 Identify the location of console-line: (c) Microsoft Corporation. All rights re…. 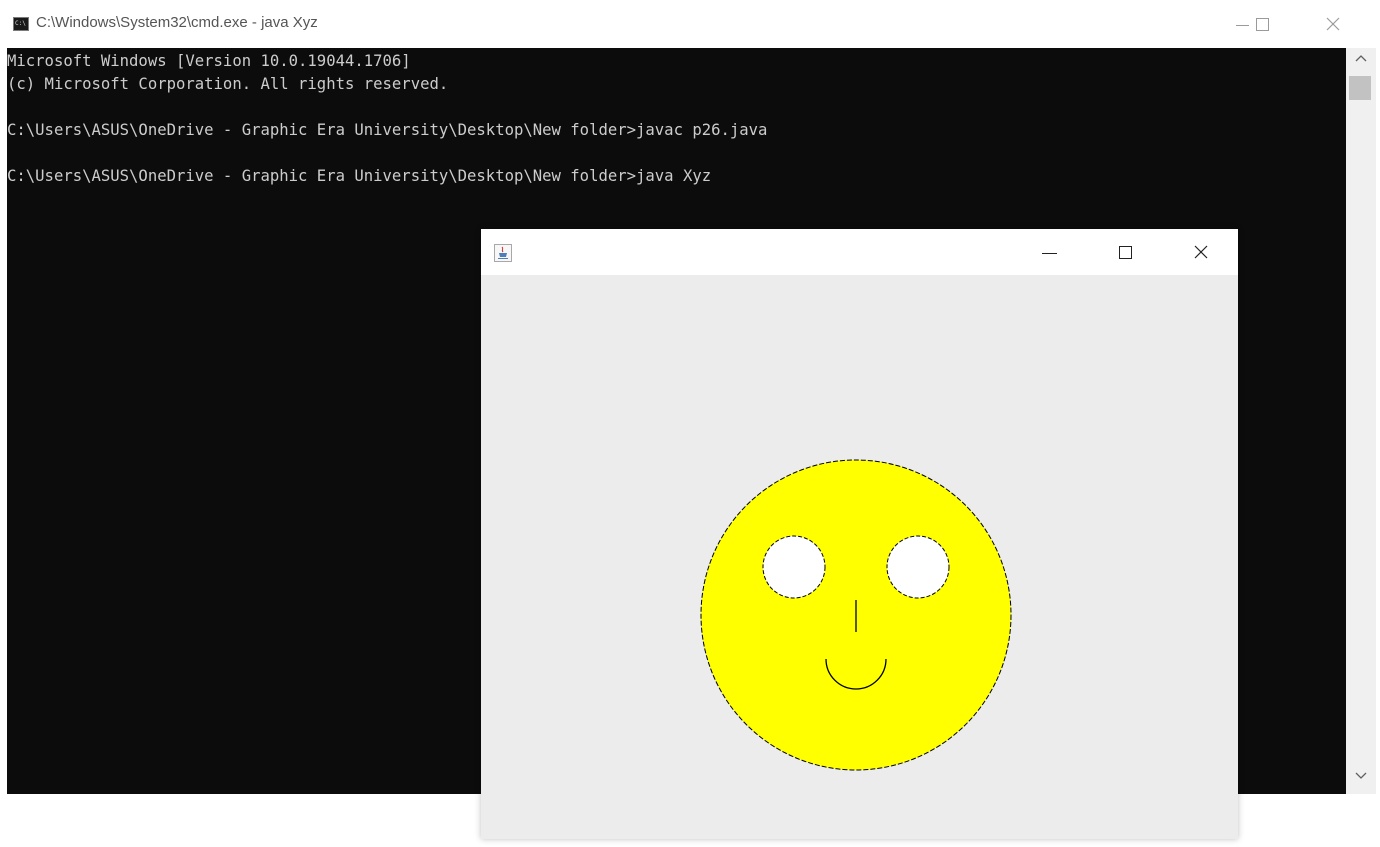
(228, 84).